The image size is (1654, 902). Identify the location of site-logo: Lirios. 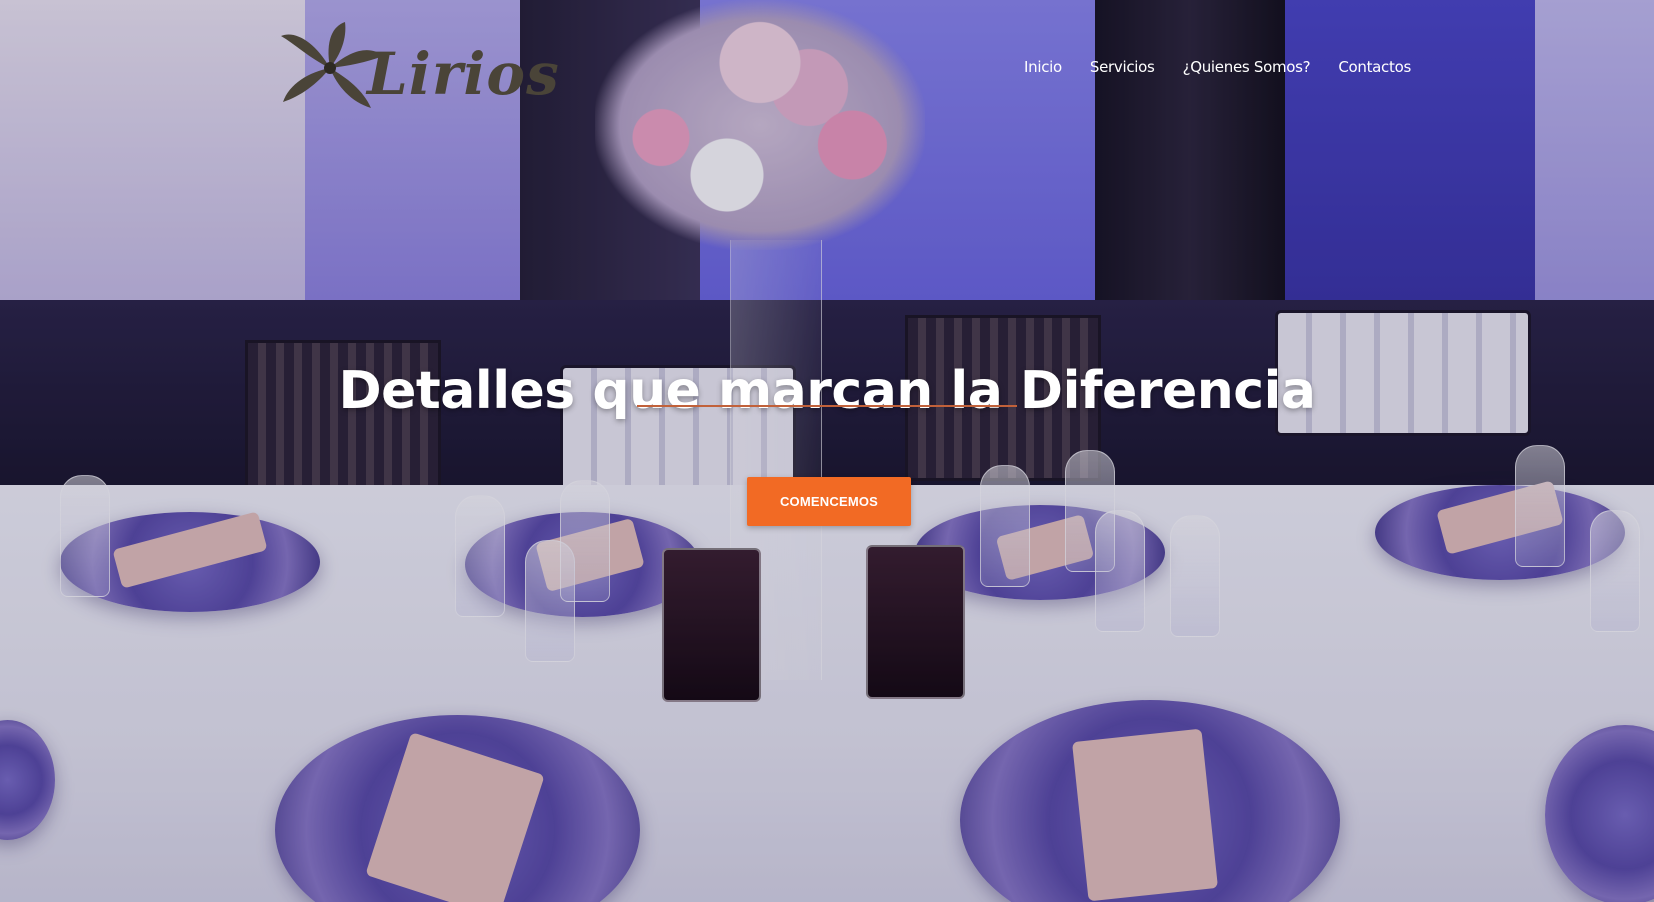
(417, 68).